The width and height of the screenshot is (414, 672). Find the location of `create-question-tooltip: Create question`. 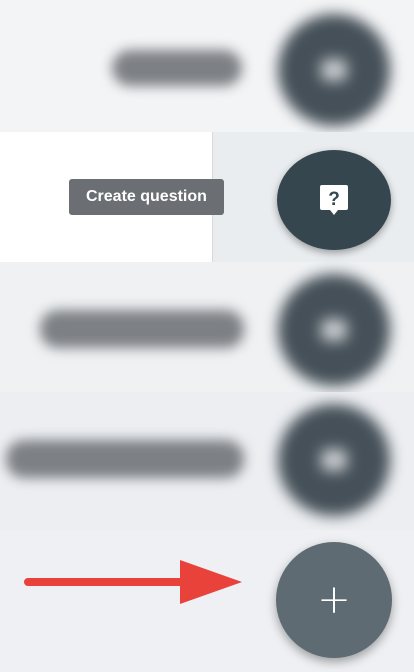

create-question-tooltip: Create question is located at coordinates (146, 197).